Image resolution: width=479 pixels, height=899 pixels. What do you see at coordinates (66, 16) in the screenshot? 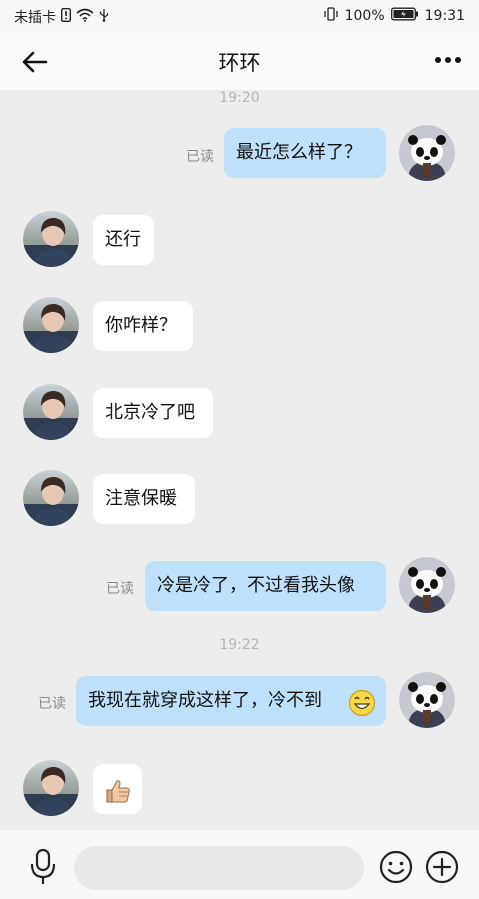
I see `sim-alert-icon` at bounding box center [66, 16].